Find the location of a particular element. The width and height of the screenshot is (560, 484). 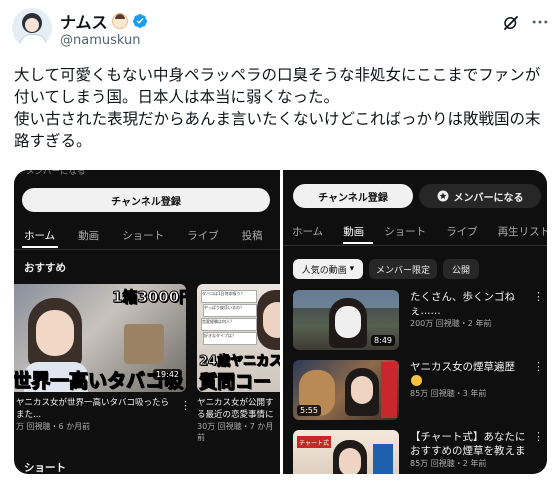

tweet-paragraph-2: 使い古された表現だからあんま言いたくないけどこればっかりは敗戦国の末路すぎる。 is located at coordinates (277, 130).